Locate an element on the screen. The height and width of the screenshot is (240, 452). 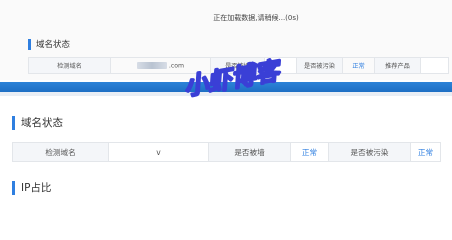
banner-divider is located at coordinates (226, 94).